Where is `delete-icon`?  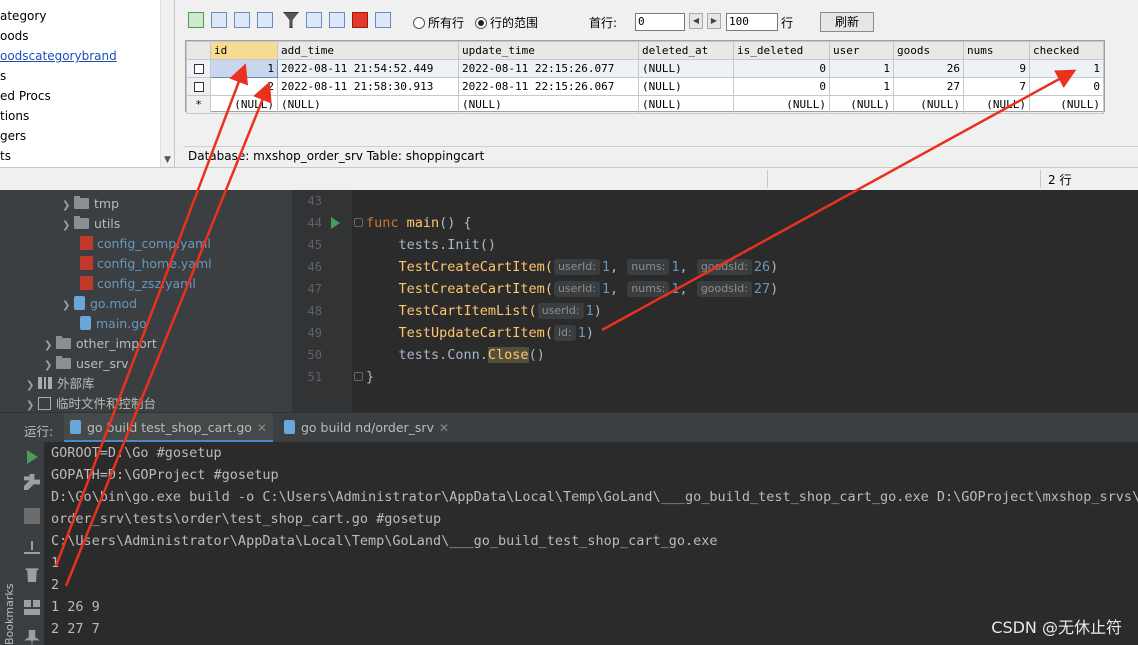
delete-icon is located at coordinates (360, 20).